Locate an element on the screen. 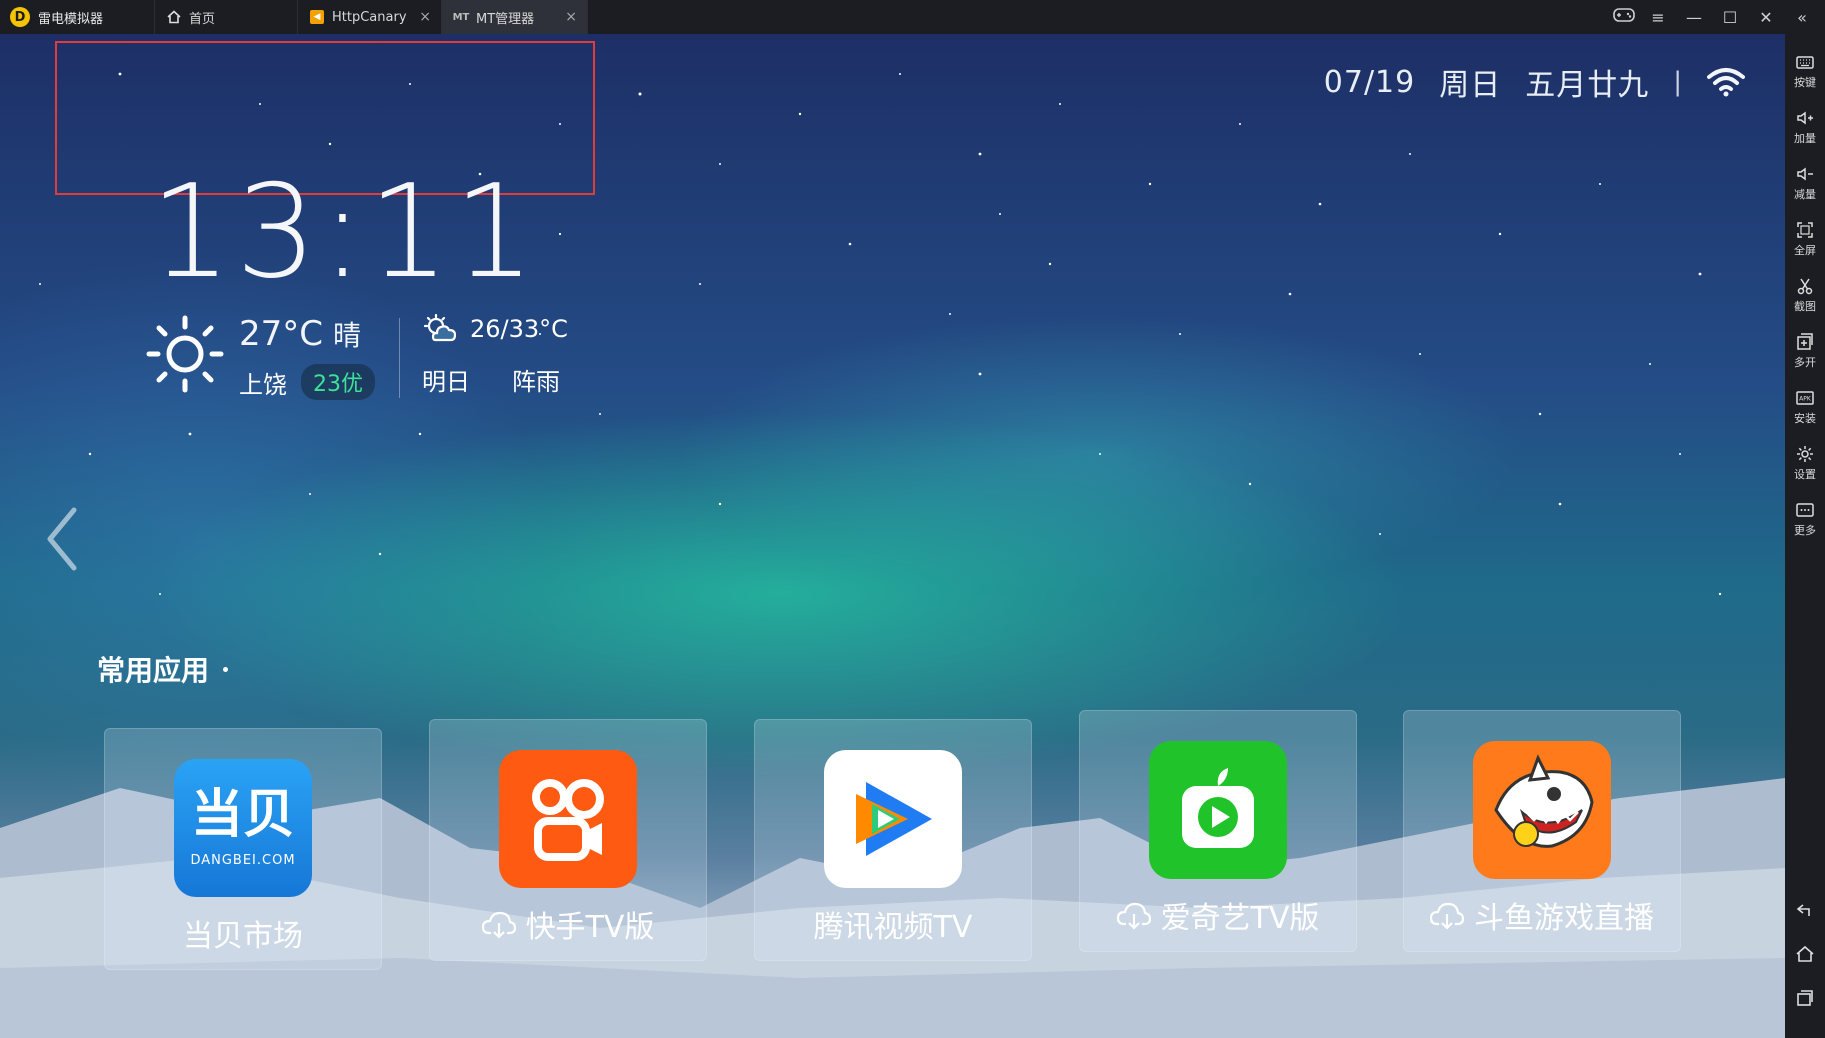  close-icon: ✕ is located at coordinates (1766, 17).